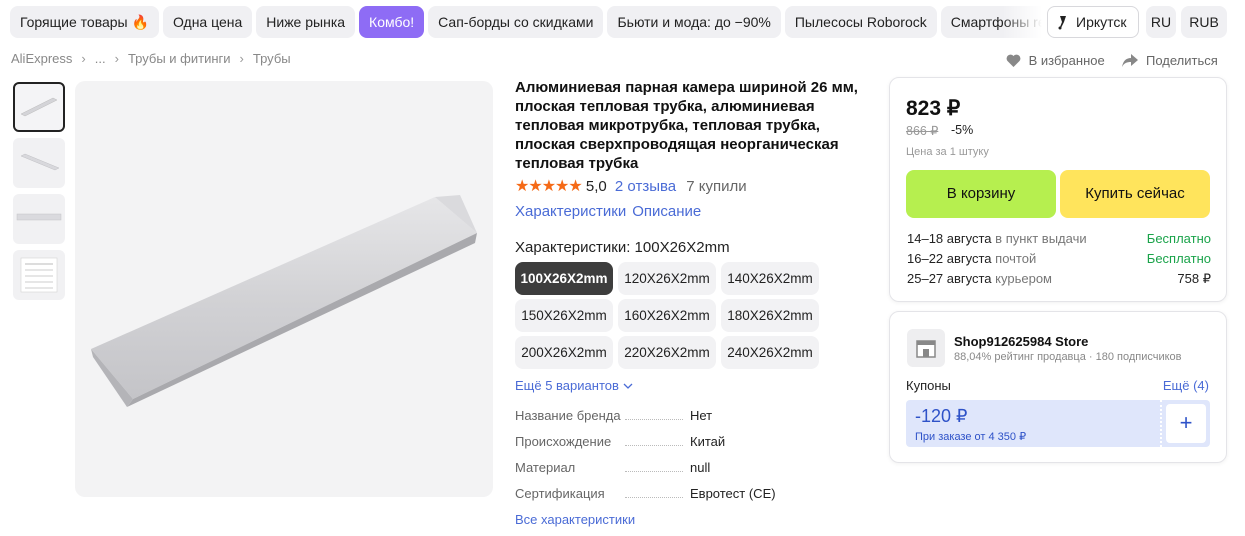 The image size is (1245, 536). What do you see at coordinates (1181, 60) in the screenshot?
I see `share-label: Поделиться` at bounding box center [1181, 60].